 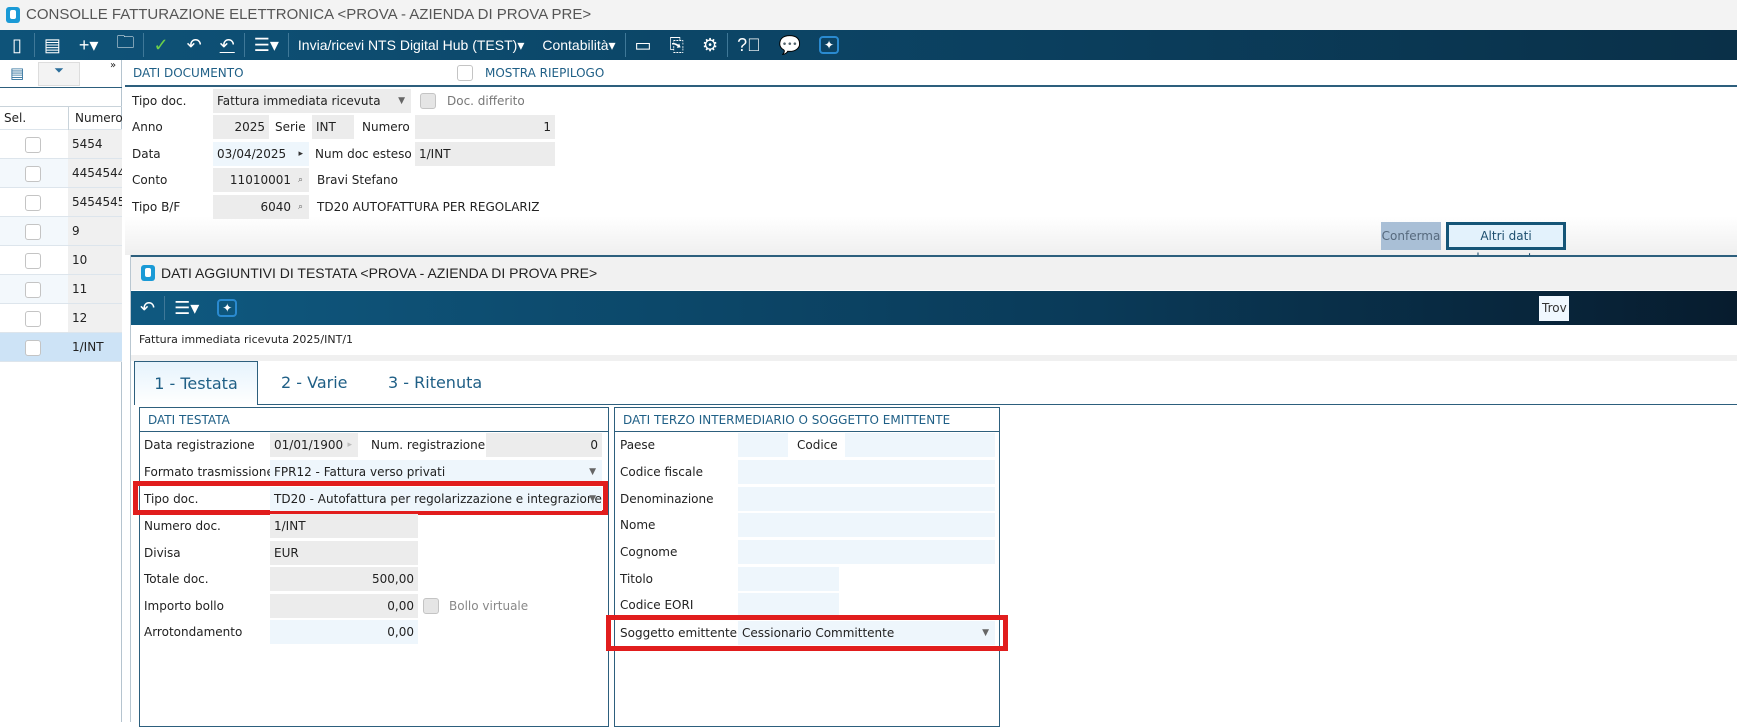 I want to click on confirm-check-icon: ✓, so click(x=160, y=45).